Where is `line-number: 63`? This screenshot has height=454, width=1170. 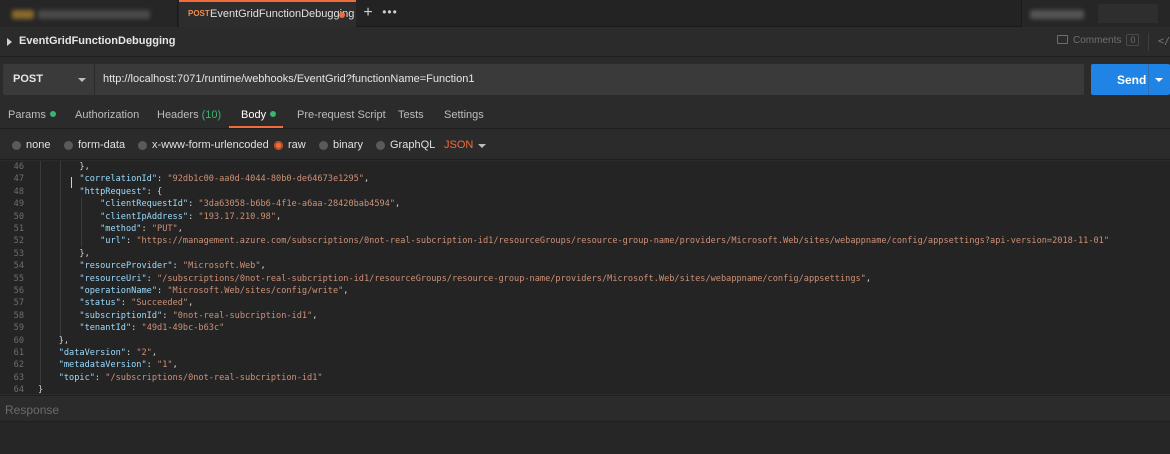
line-number: 63 is located at coordinates (18, 377).